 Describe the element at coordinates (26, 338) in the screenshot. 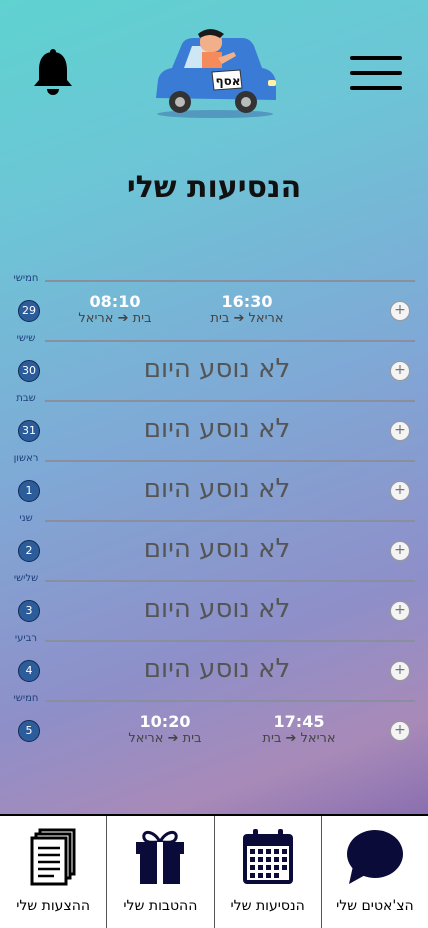

I see `day-name: שישי` at that location.